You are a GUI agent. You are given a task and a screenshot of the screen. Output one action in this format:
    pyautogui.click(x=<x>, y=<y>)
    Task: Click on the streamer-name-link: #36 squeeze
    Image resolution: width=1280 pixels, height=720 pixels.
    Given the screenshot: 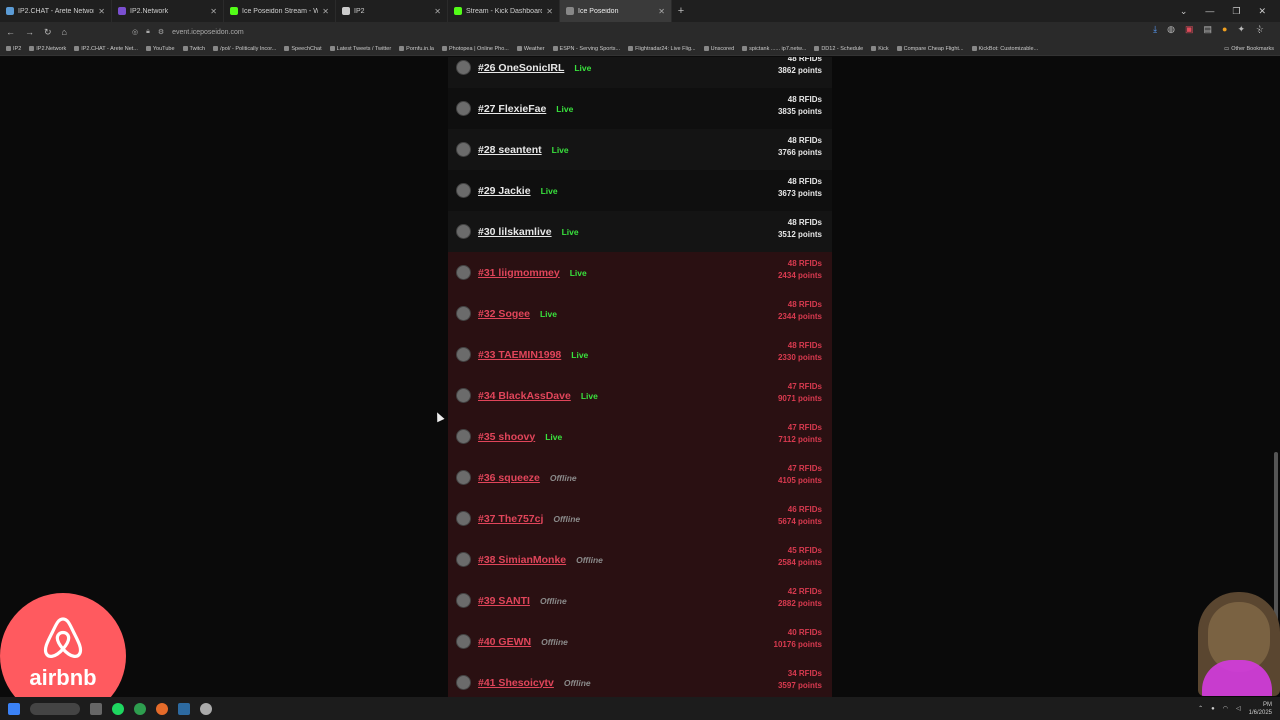 What is the action you would take?
    pyautogui.click(x=509, y=478)
    